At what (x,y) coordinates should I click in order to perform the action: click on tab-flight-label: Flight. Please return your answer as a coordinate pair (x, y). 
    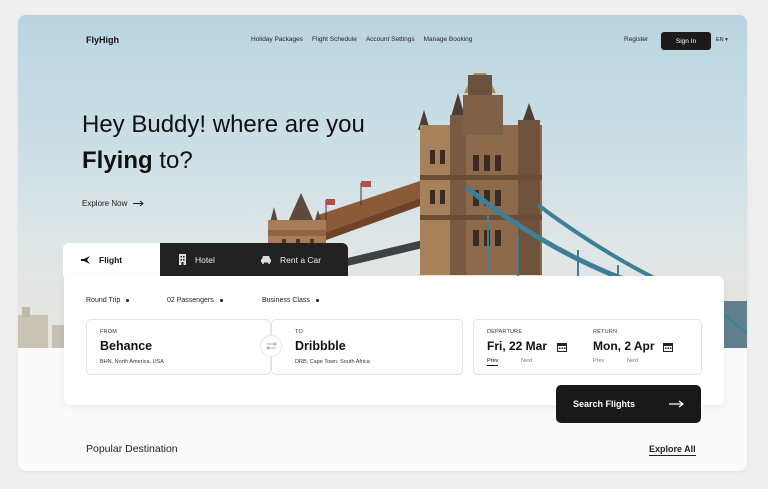
    Looking at the image, I should click on (111, 259).